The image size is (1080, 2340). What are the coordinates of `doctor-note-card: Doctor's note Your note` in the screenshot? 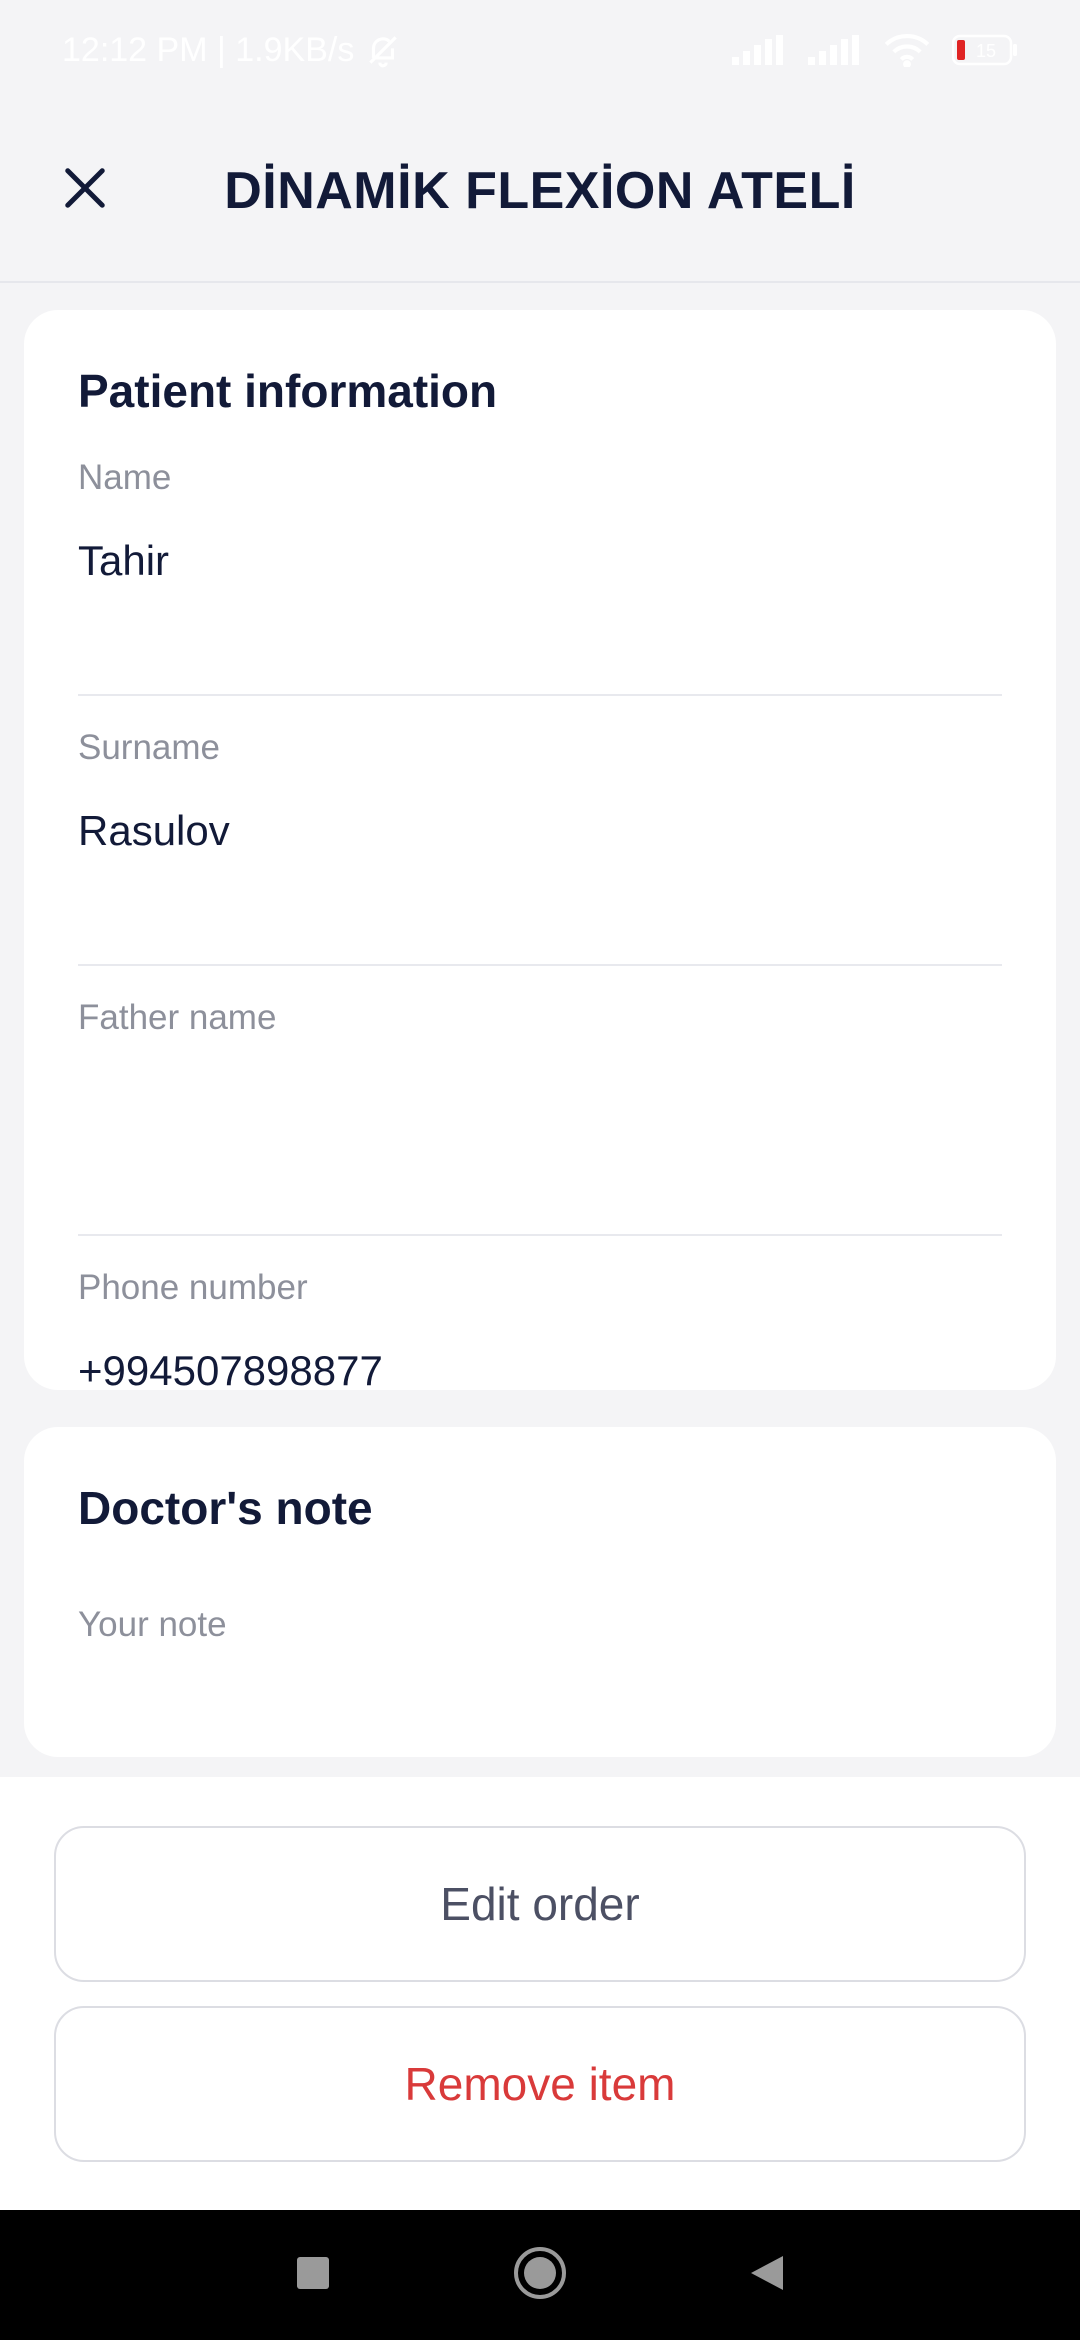 It's located at (540, 1592).